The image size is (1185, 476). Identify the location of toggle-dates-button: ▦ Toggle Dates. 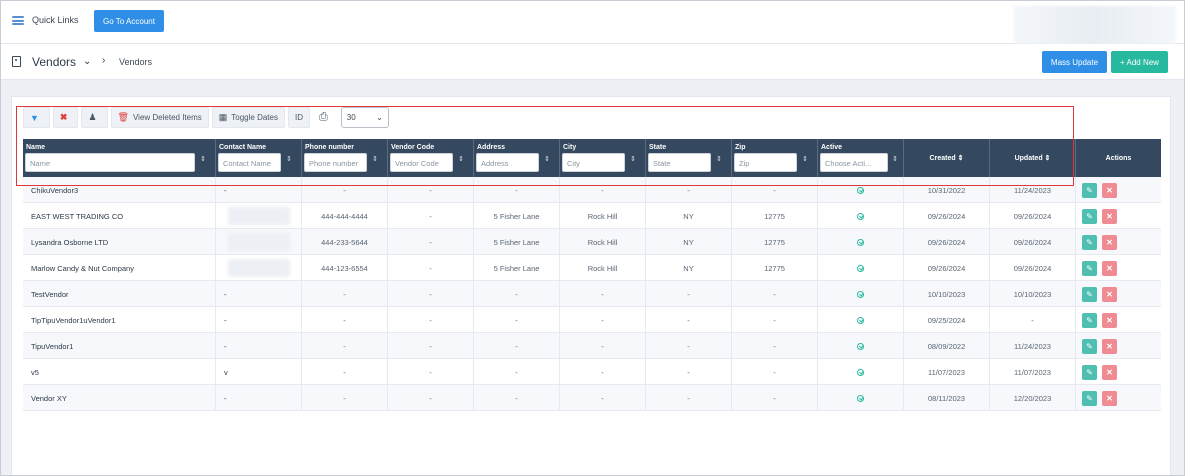
(248, 117).